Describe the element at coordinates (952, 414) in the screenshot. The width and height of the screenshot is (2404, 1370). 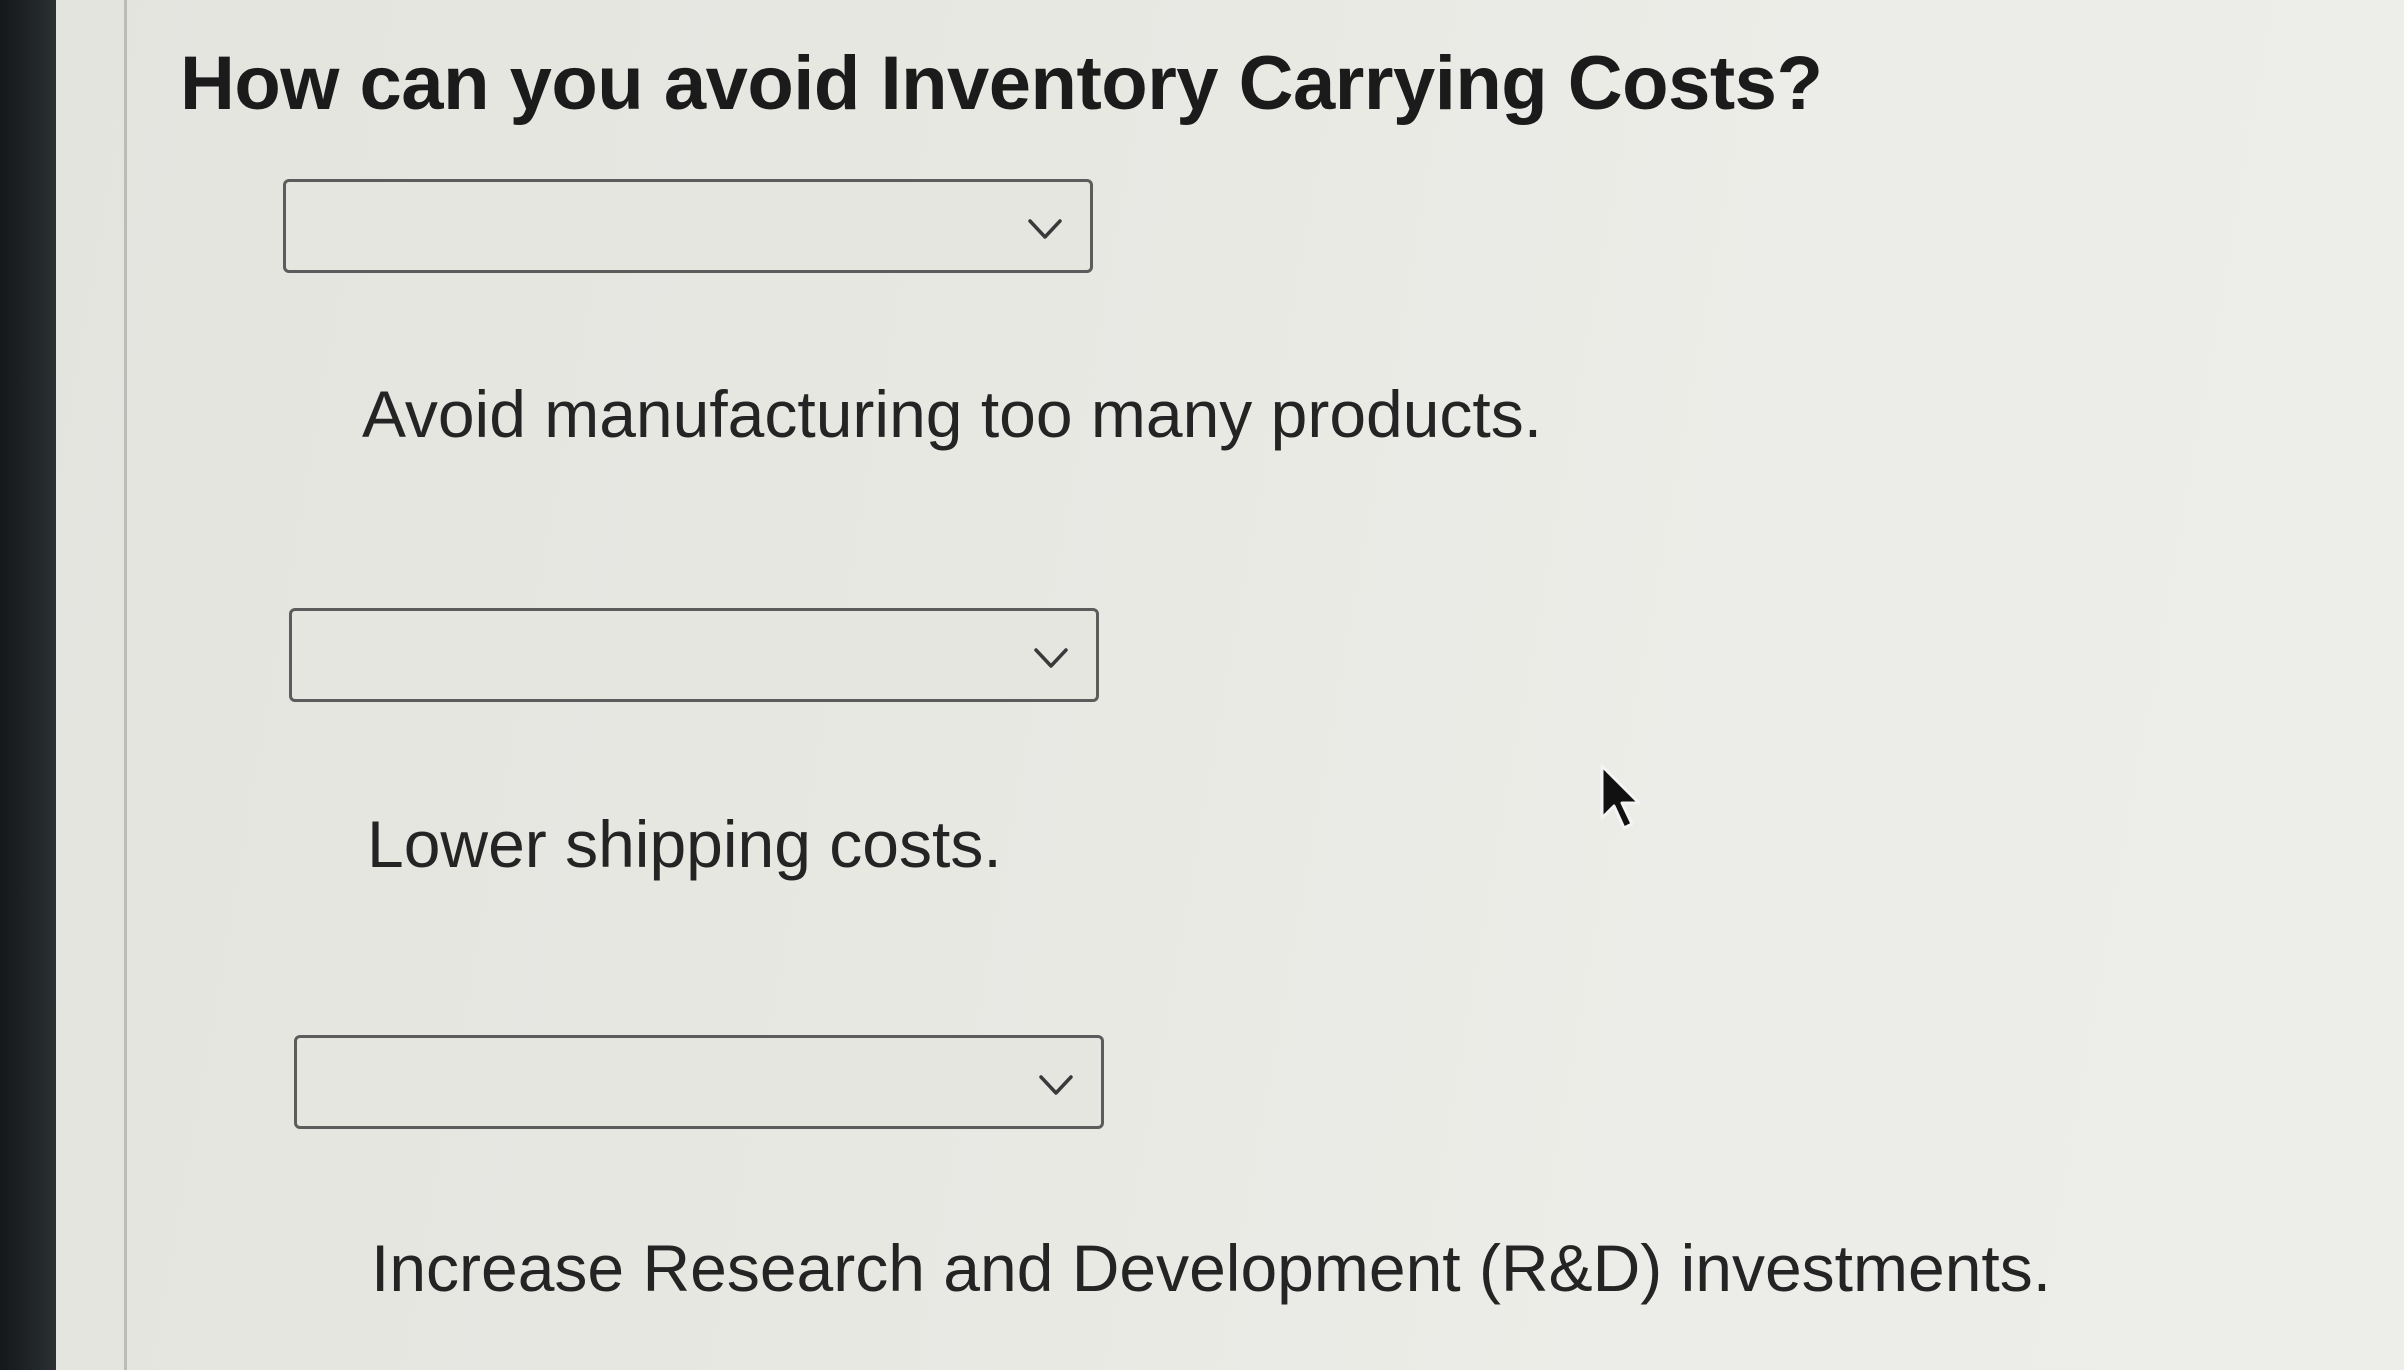
I see `statement-text-1: Avoid manufacturing too many products.` at that location.